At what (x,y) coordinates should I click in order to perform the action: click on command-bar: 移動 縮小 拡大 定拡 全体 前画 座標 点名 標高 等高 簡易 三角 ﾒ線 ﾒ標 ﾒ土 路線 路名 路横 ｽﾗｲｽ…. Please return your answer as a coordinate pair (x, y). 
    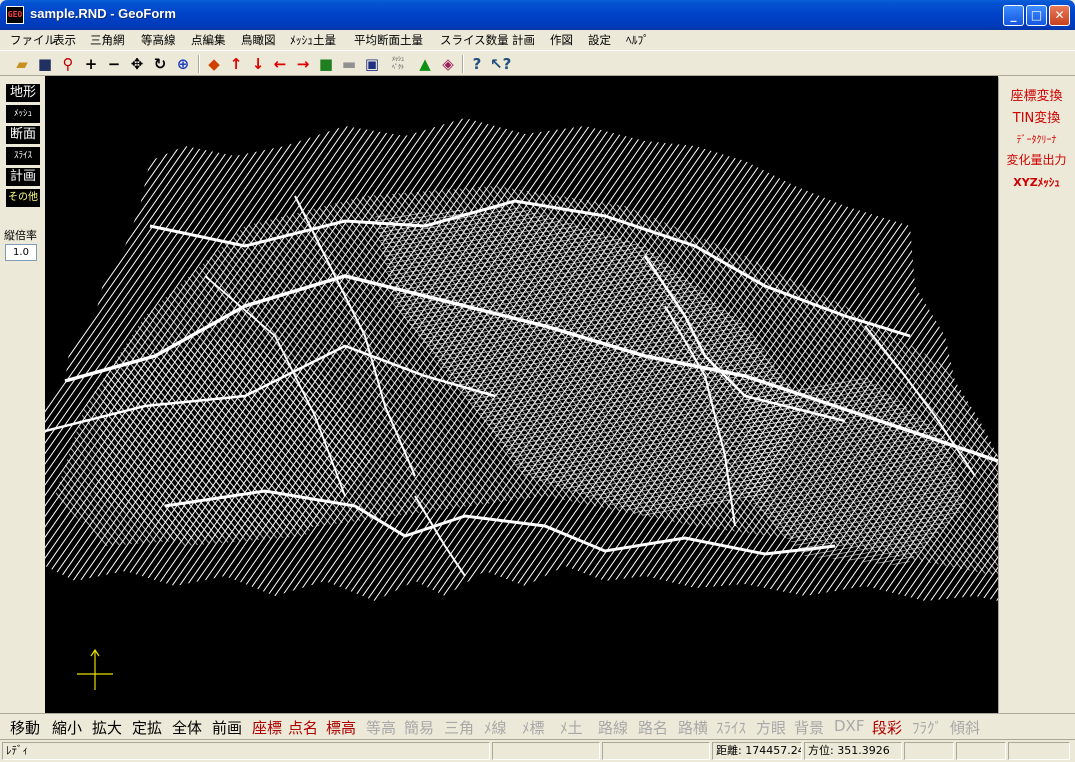
    Looking at the image, I should click on (537, 726).